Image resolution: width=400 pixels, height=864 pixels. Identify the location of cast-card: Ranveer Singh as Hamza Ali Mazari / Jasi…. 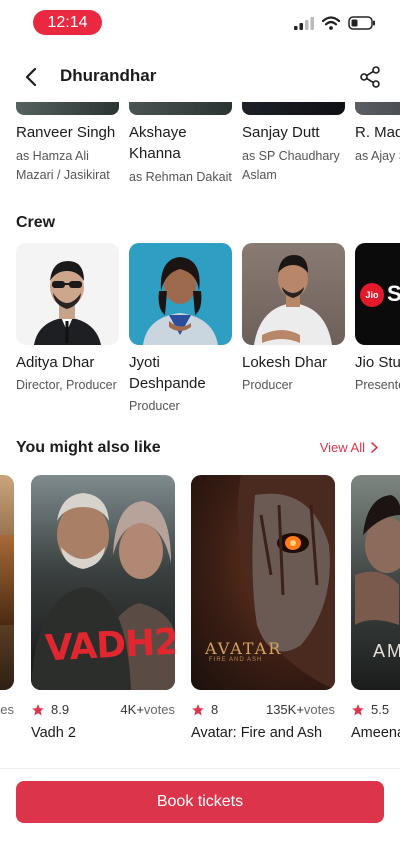
(68, 143).